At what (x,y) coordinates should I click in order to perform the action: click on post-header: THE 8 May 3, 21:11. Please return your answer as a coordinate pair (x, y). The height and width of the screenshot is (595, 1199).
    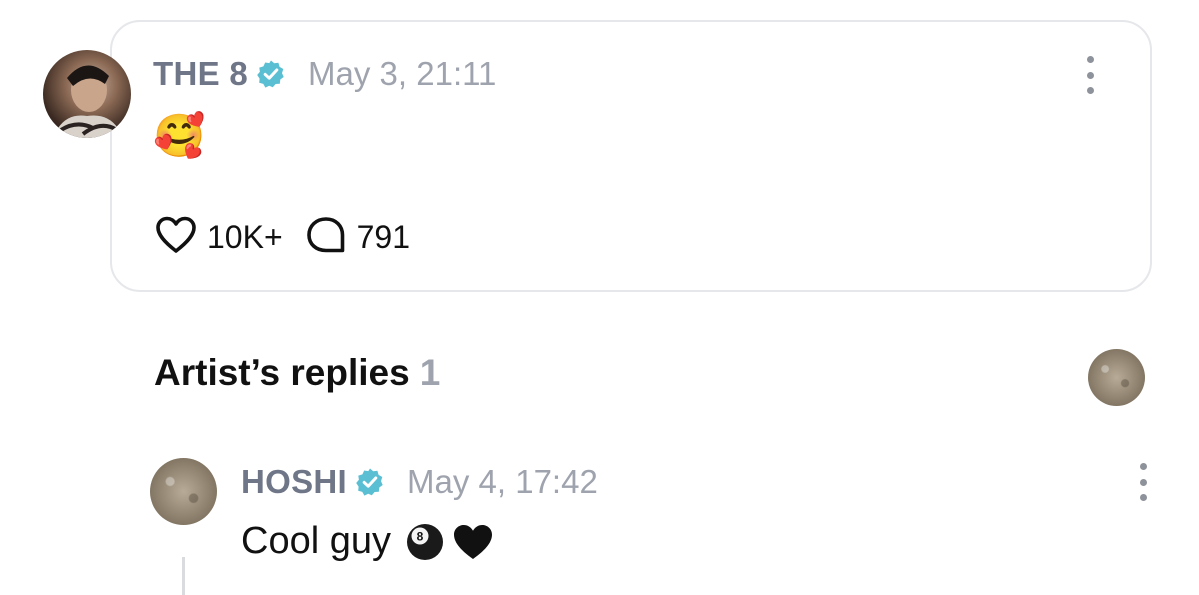
    Looking at the image, I should click on (324, 74).